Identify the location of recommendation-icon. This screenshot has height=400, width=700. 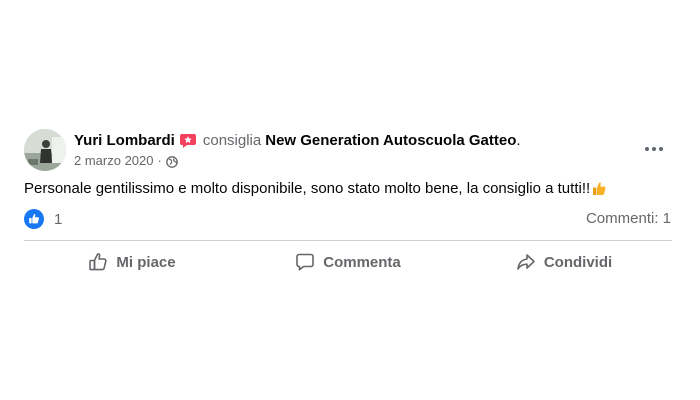
(188, 141).